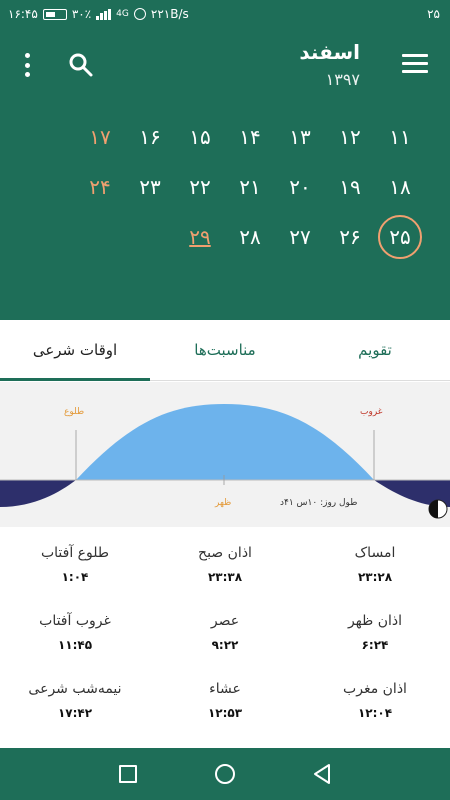 The height and width of the screenshot is (800, 450). I want to click on prayer-time-value: ۱۱:۴۵, so click(75, 645).